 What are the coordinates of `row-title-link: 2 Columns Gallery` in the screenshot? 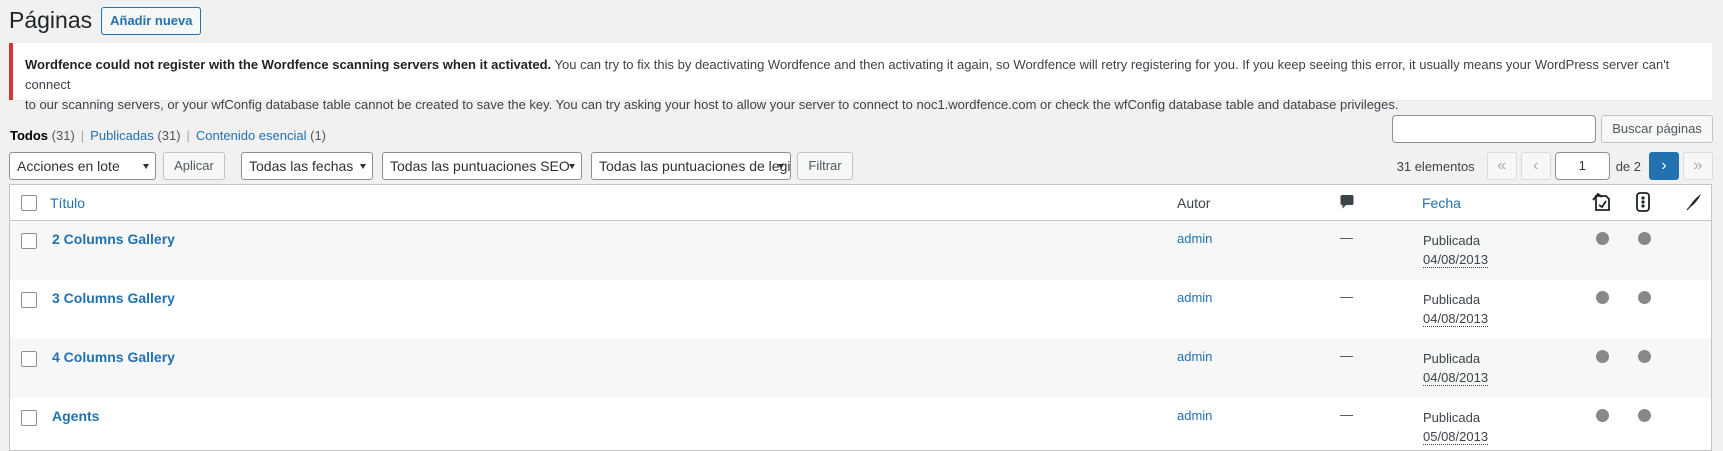 It's located at (113, 239).